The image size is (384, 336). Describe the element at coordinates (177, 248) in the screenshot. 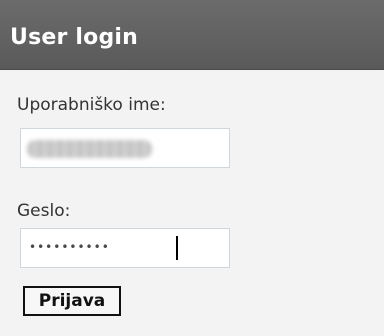

I see `text-caret` at that location.